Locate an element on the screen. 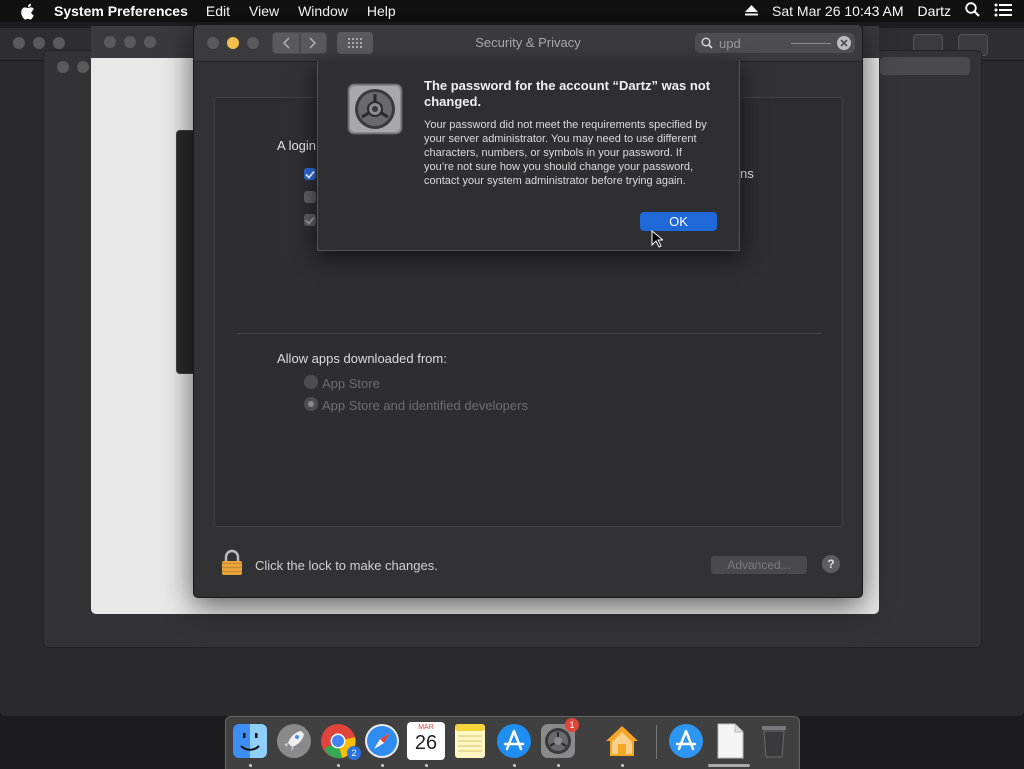 This screenshot has height=769, width=1024. chrome-badge: 2 is located at coordinates (354, 753).